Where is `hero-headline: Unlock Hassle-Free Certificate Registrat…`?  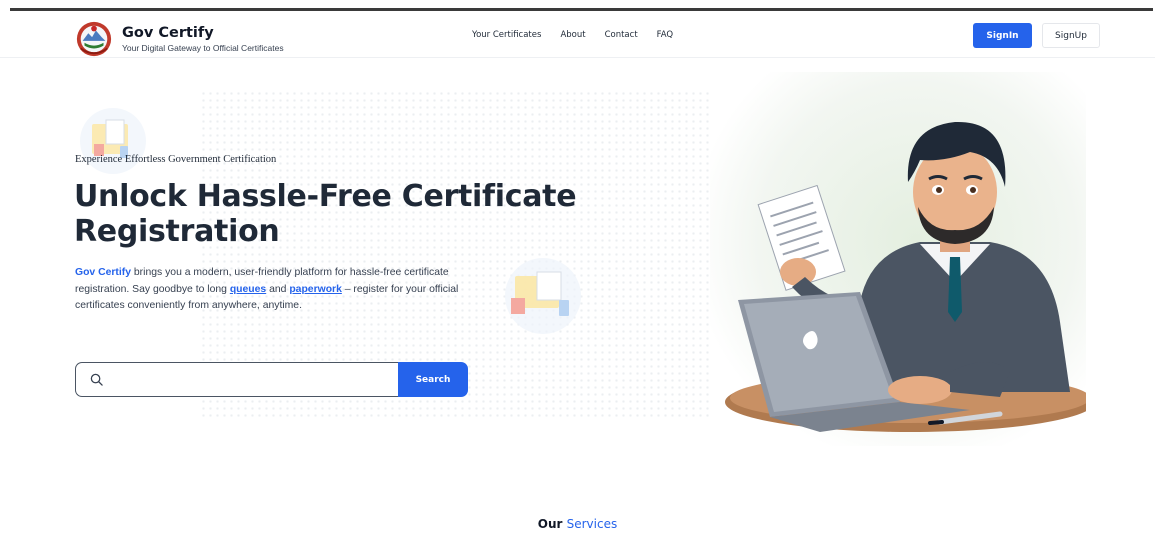 hero-headline: Unlock Hassle-Free Certificate Registrat… is located at coordinates (374, 214).